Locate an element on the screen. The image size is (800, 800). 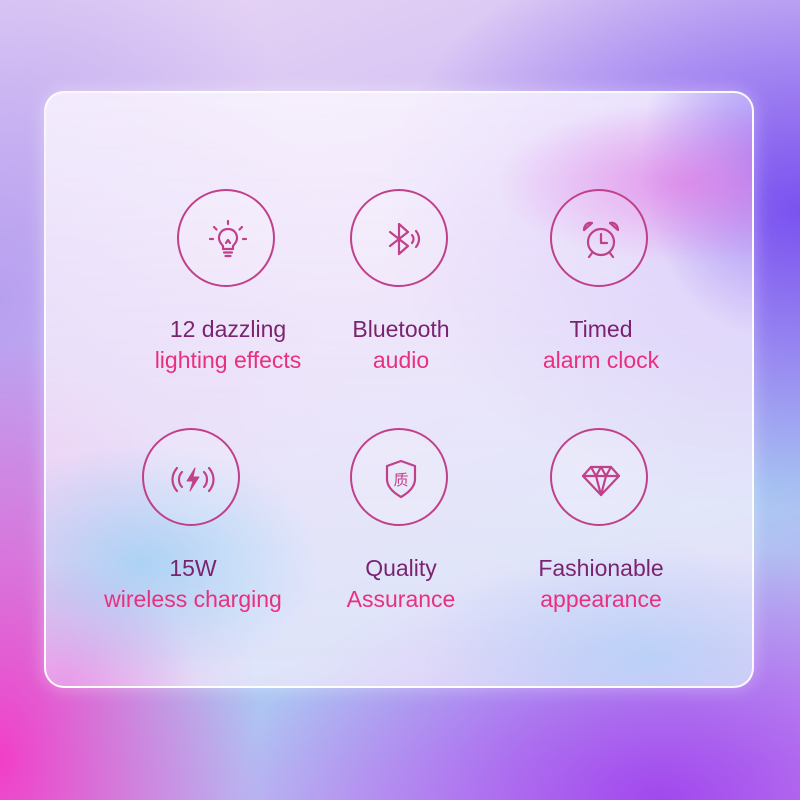
alarm-clock-icon is located at coordinates (601, 240).